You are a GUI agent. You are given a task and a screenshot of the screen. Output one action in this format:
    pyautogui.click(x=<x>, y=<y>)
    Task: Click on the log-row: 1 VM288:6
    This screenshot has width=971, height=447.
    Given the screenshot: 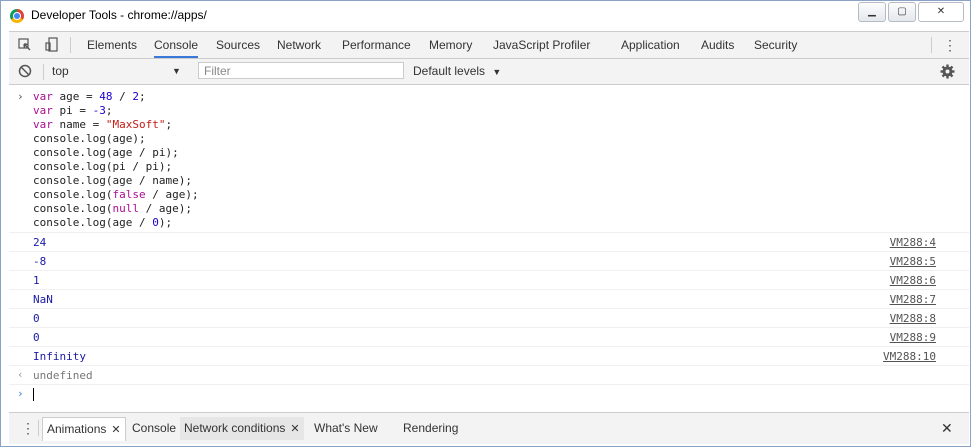 What is the action you would take?
    pyautogui.click(x=489, y=280)
    